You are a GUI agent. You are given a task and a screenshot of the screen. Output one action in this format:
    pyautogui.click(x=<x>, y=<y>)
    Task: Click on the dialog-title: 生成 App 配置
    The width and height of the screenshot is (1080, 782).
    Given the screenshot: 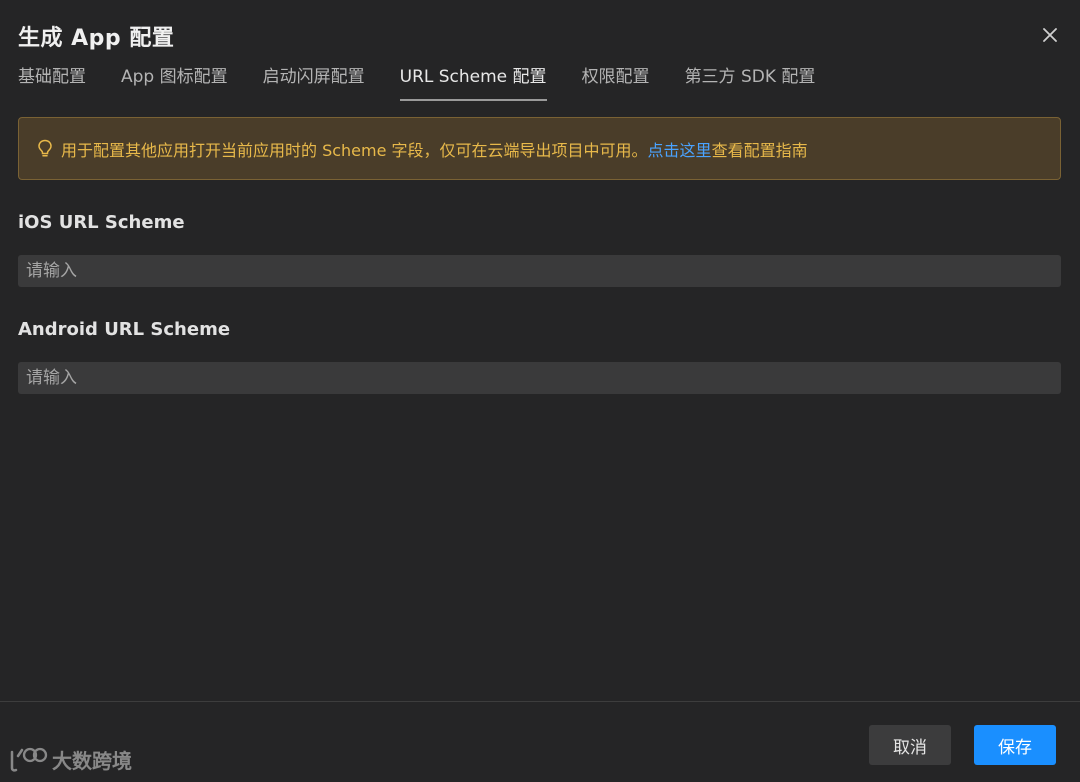 What is the action you would take?
    pyautogui.click(x=96, y=38)
    